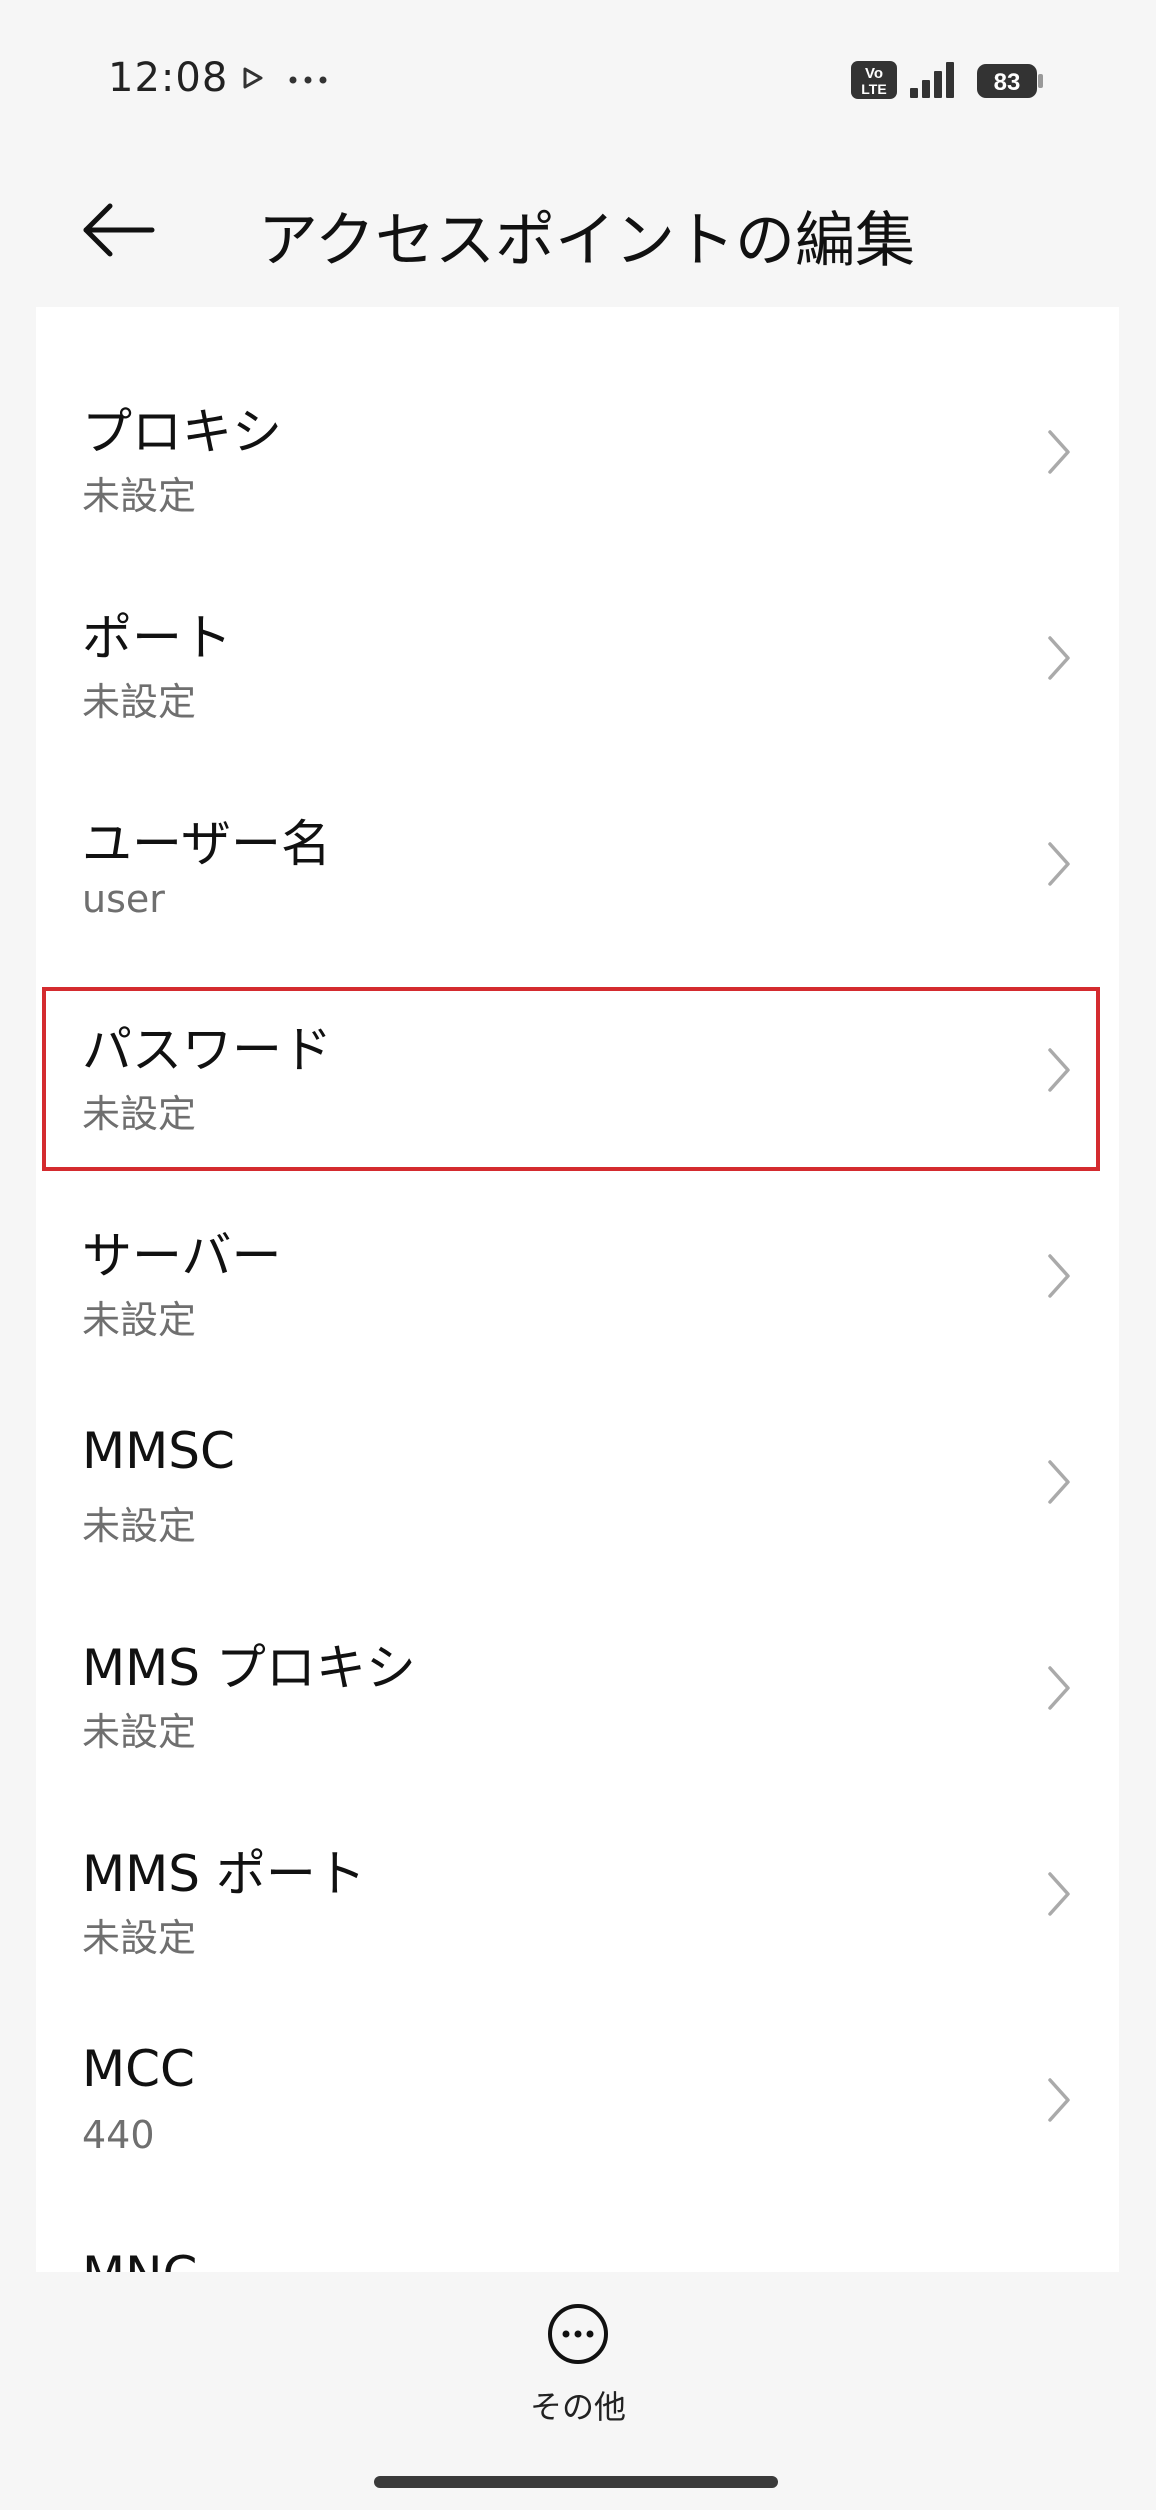 The width and height of the screenshot is (1156, 2510). Describe the element at coordinates (932, 80) in the screenshot. I see `signal-icon` at that location.